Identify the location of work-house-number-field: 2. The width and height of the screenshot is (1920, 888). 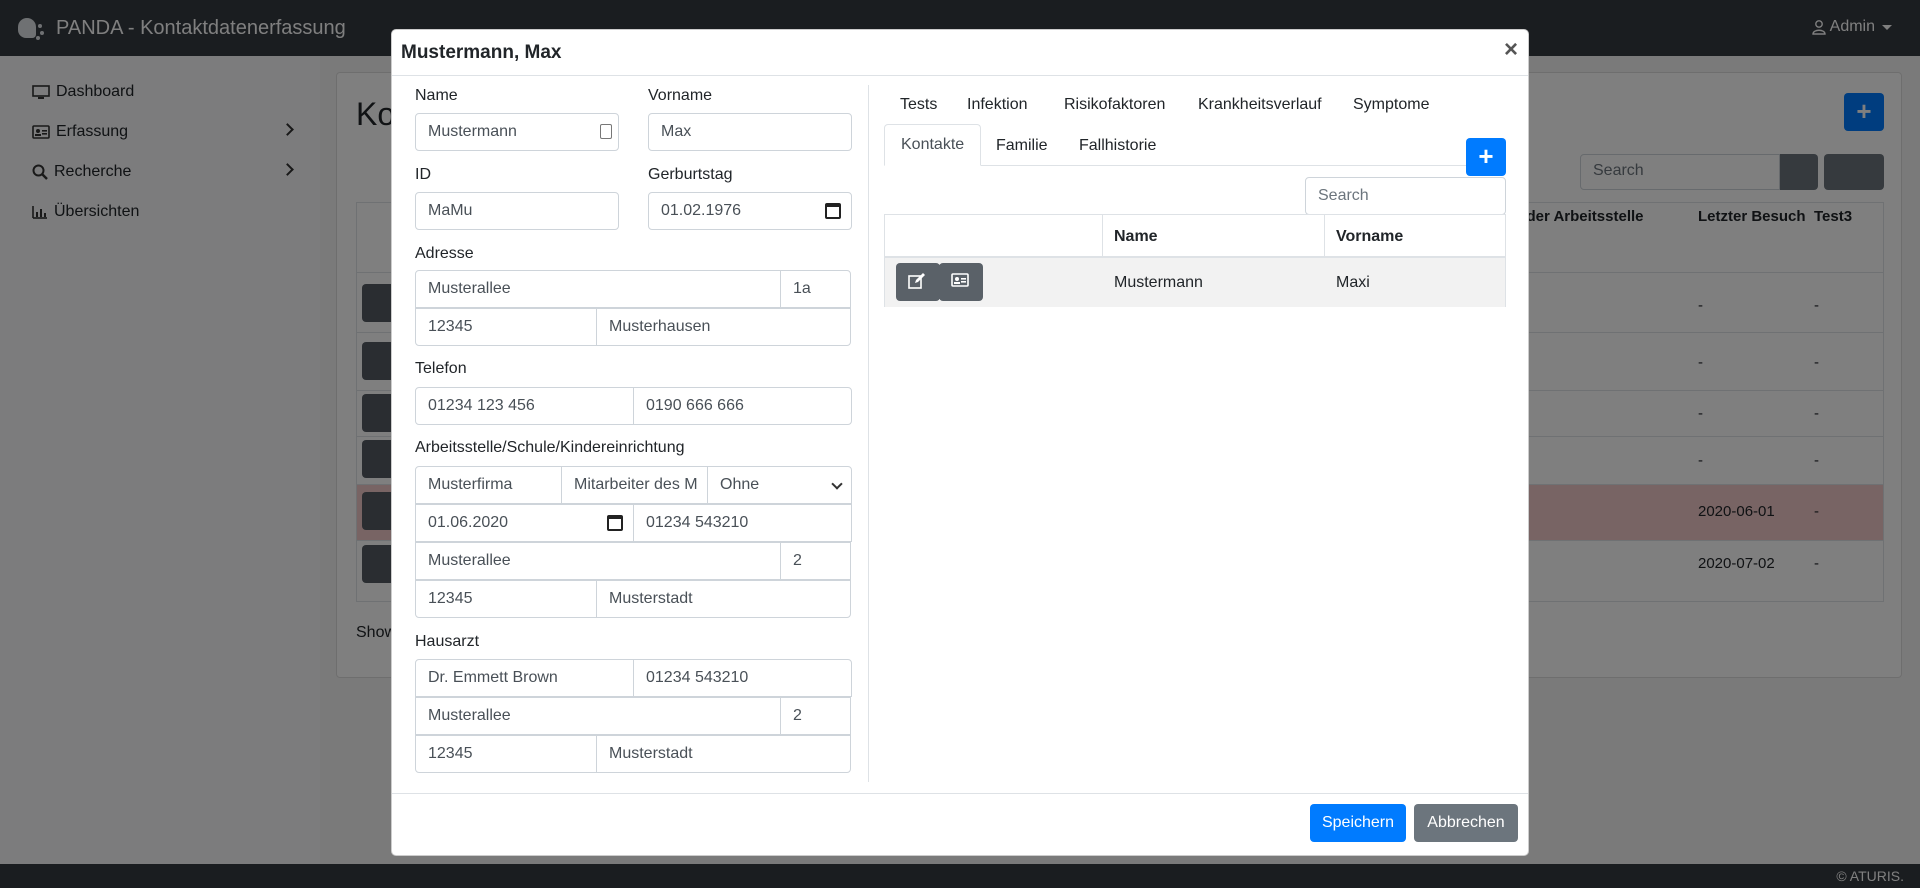
(815, 561).